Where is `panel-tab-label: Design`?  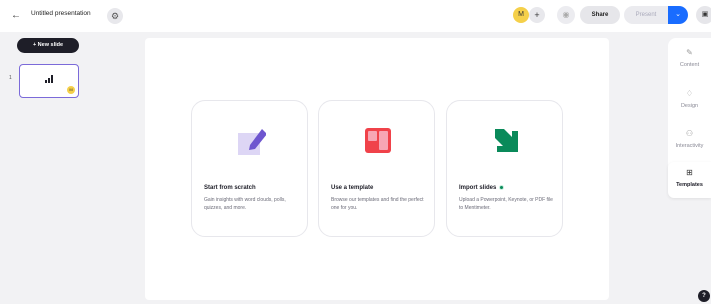 panel-tab-label: Design is located at coordinates (689, 106).